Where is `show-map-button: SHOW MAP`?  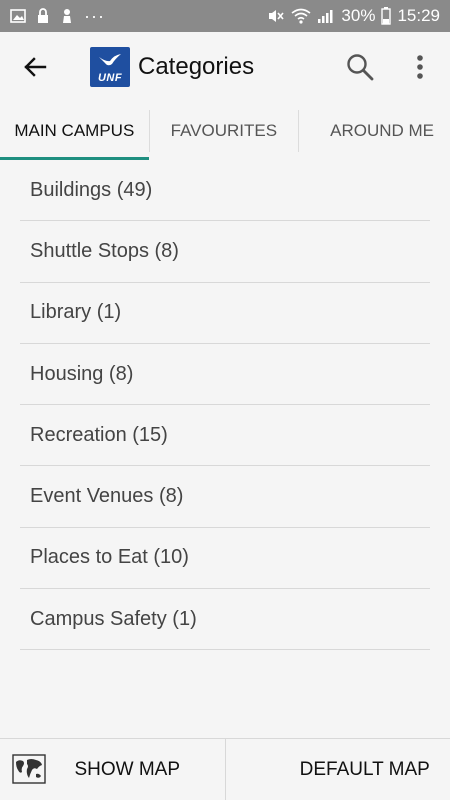 show-map-button: SHOW MAP is located at coordinates (112, 769).